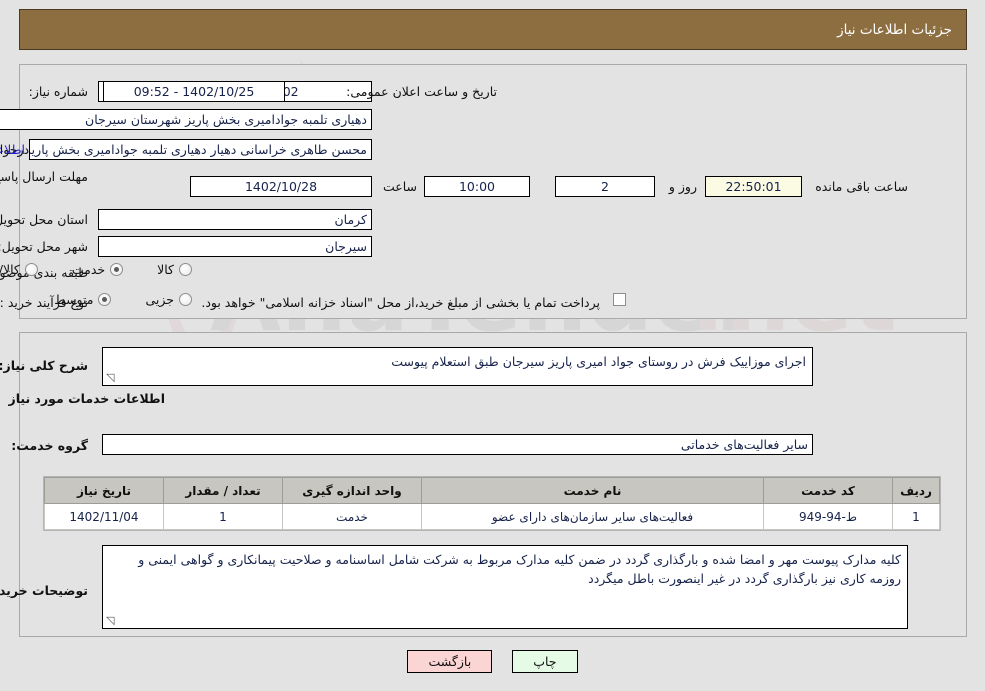 The width and height of the screenshot is (985, 691). What do you see at coordinates (235, 219) in the screenshot?
I see `province-value: کرمان` at bounding box center [235, 219].